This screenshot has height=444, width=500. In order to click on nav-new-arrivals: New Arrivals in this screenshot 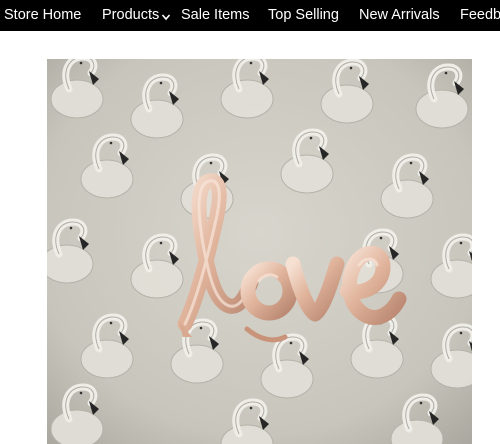, I will do `click(399, 15)`.